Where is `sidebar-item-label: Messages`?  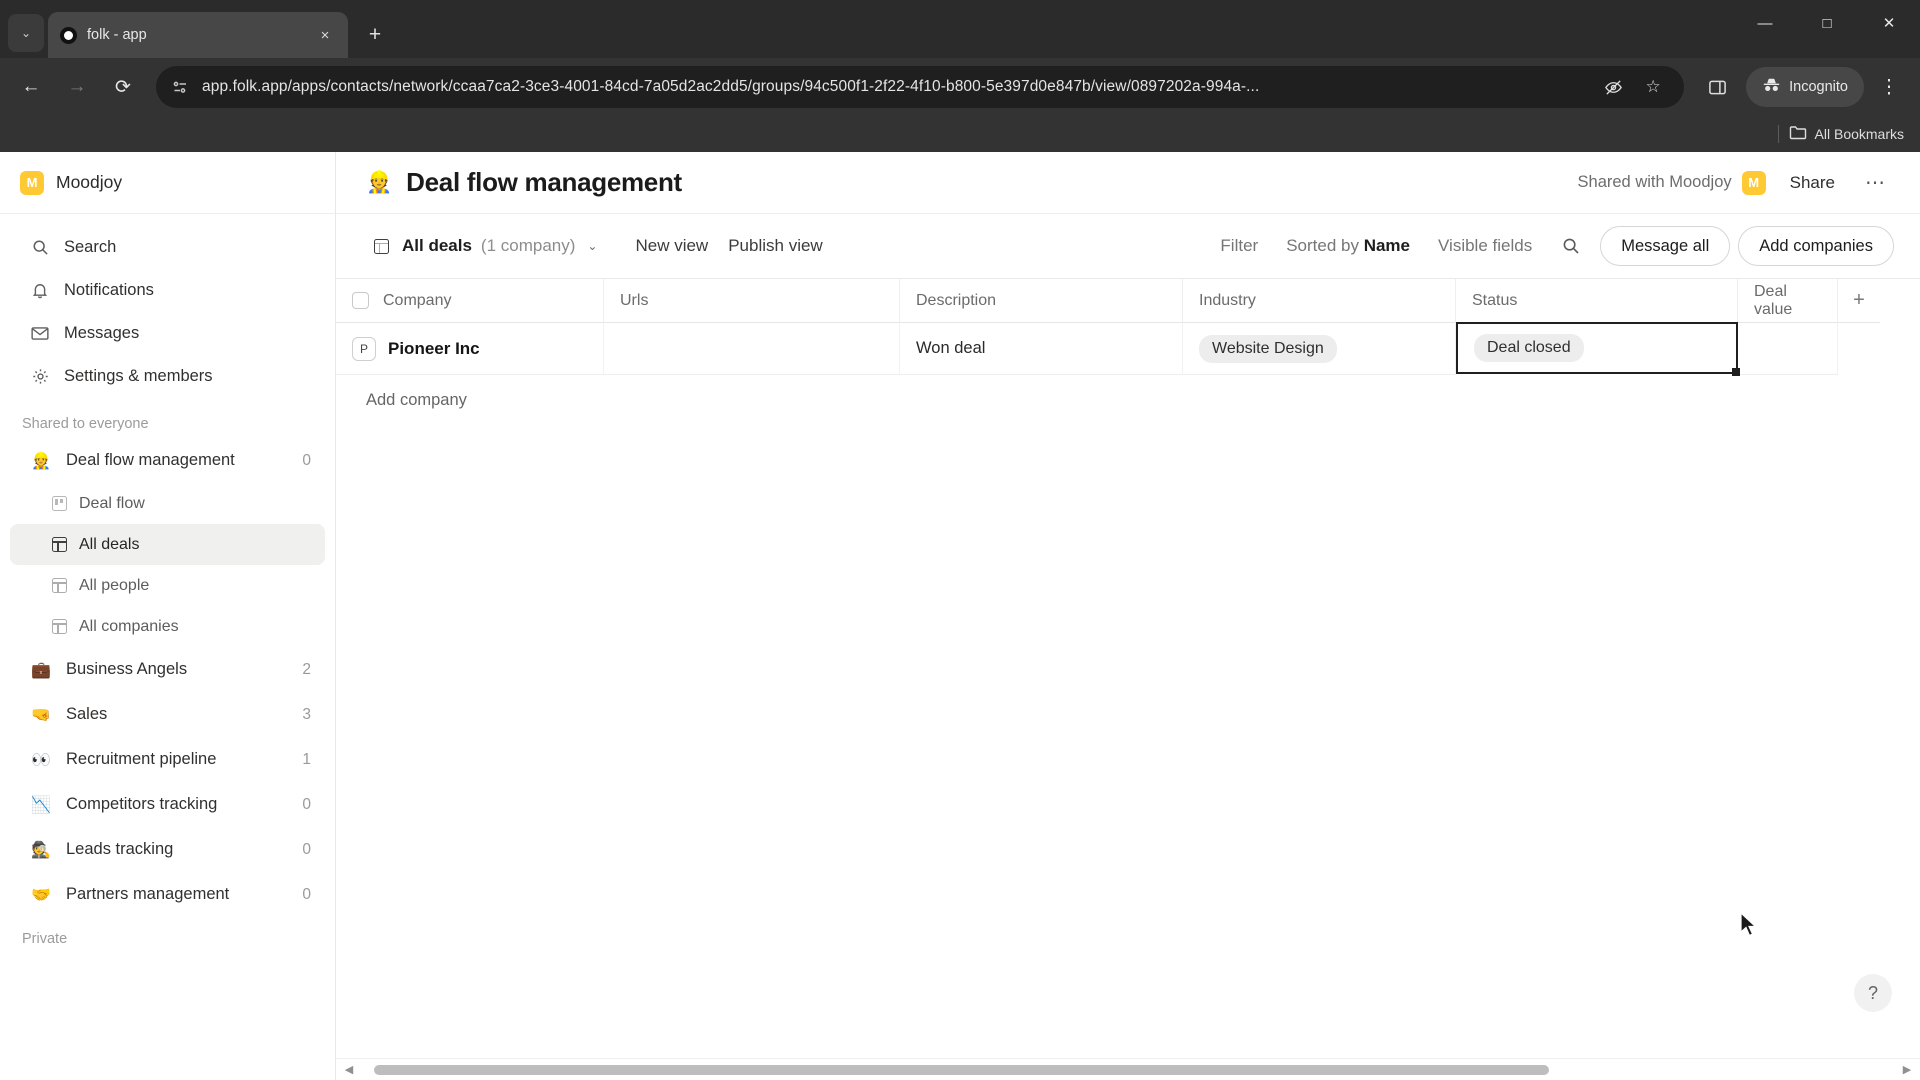 sidebar-item-label: Messages is located at coordinates (102, 333).